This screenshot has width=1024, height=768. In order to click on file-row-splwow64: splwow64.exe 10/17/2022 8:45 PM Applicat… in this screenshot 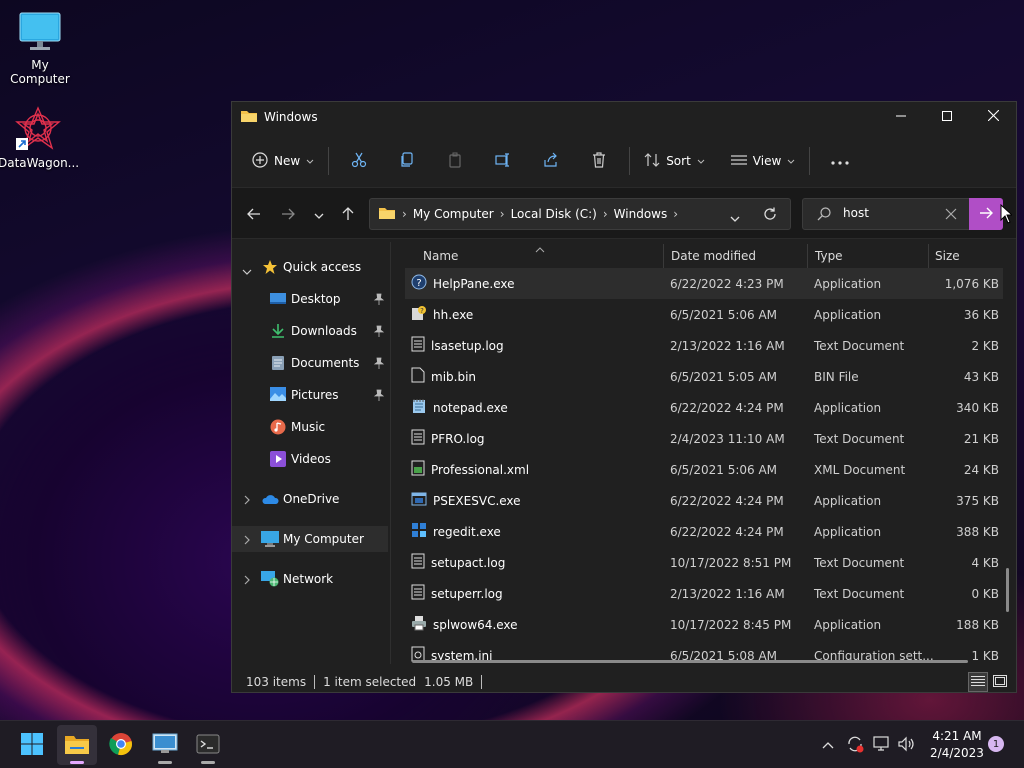, I will do `click(704, 624)`.